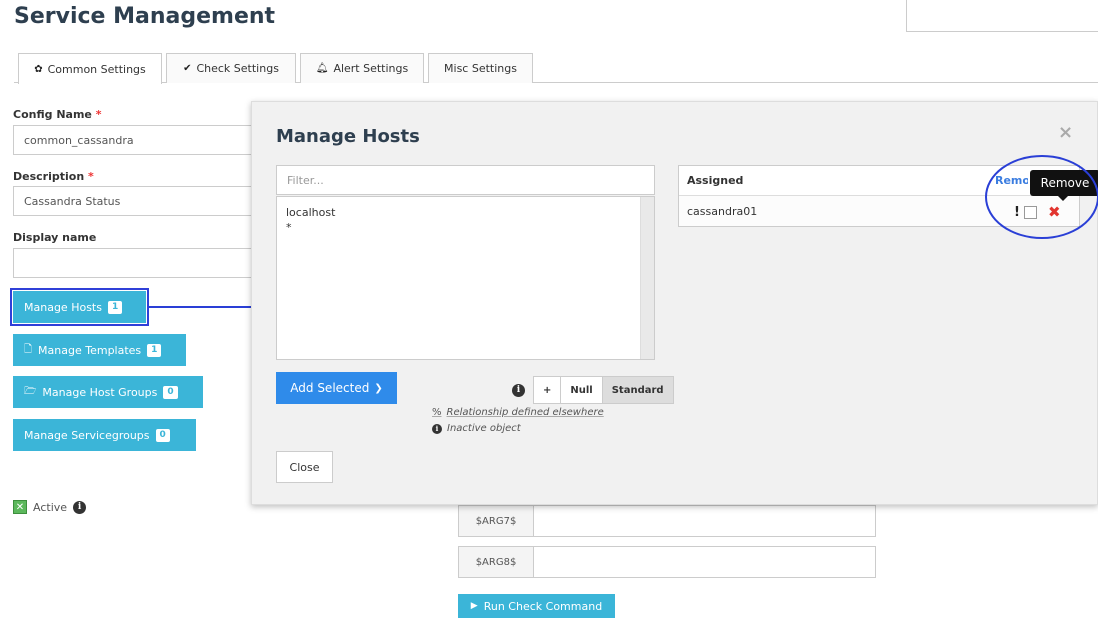 The width and height of the screenshot is (1098, 618). Describe the element at coordinates (154, 350) in the screenshot. I see `manage-templates-count-badge: 1` at that location.